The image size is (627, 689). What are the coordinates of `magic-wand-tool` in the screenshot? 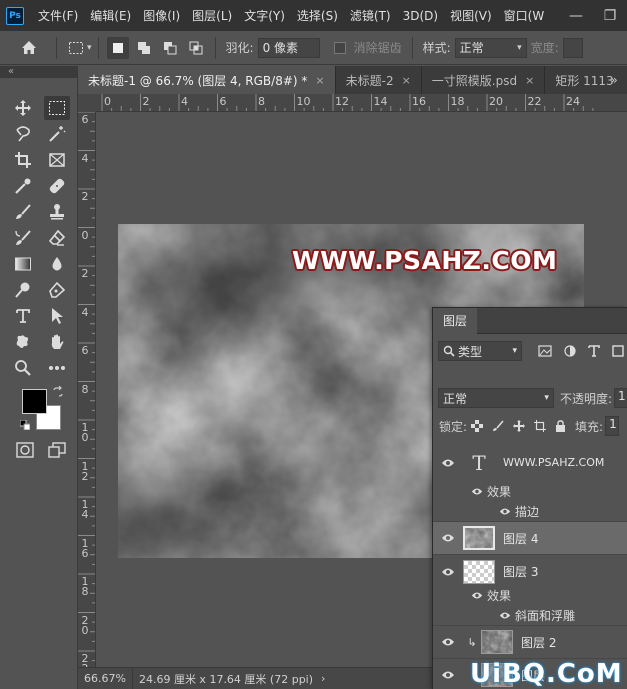 It's located at (57, 134).